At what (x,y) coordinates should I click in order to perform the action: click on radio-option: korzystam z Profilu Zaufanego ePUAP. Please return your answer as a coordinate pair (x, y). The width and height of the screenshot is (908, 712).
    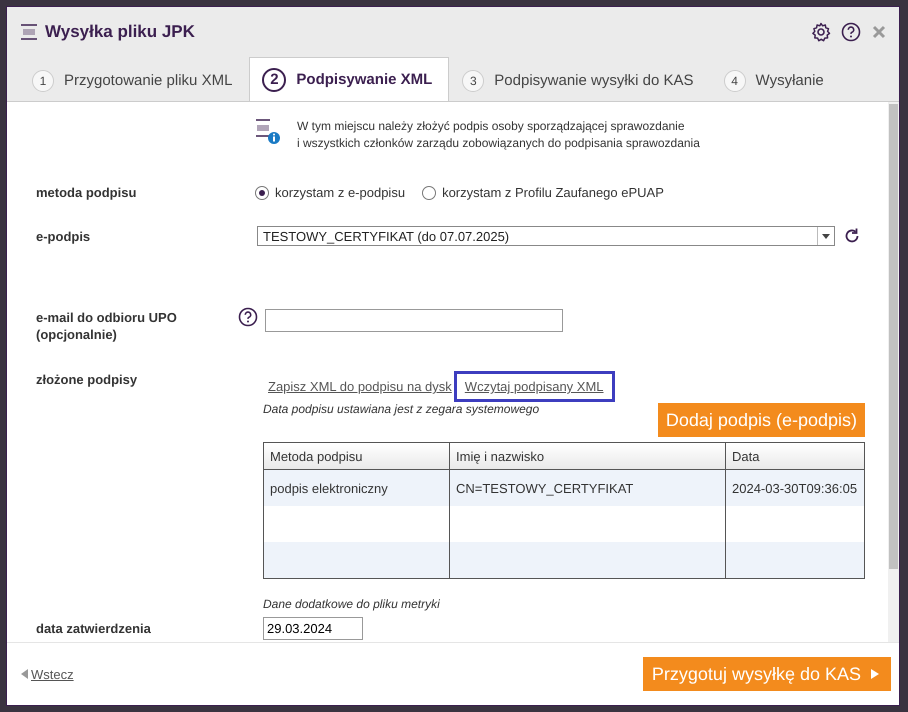
    Looking at the image, I should click on (553, 192).